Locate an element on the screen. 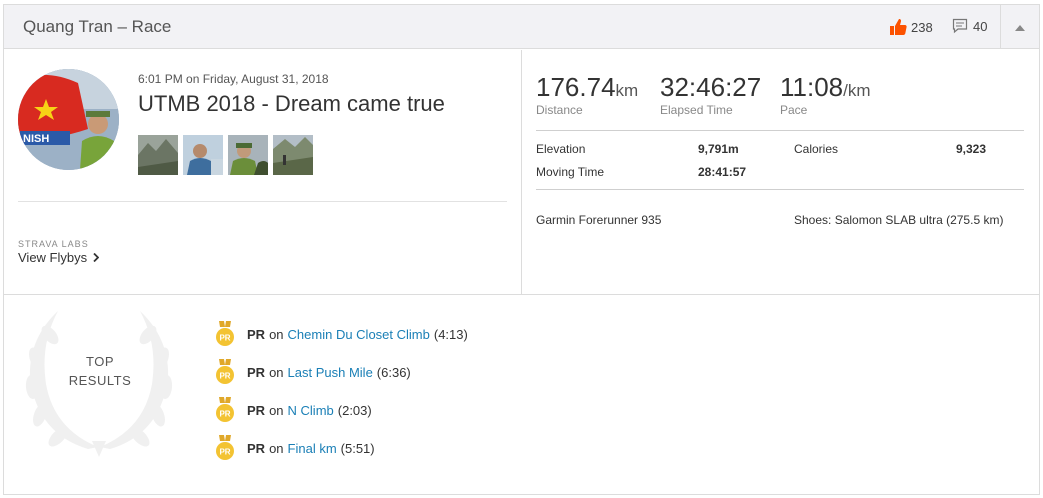 This screenshot has width=1043, height=498. calories-label: Calories is located at coordinates (816, 149).